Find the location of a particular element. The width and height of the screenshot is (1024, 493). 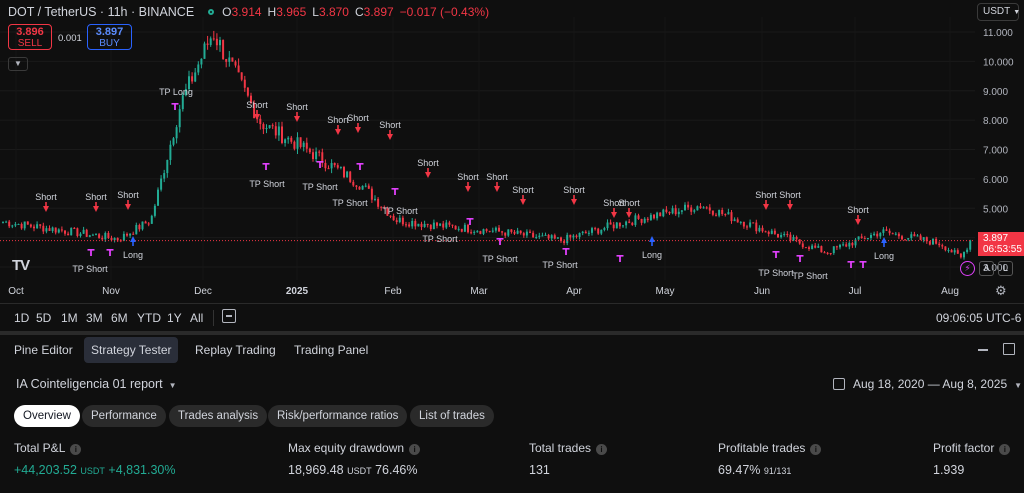

range-all-button: All is located at coordinates (196, 318).